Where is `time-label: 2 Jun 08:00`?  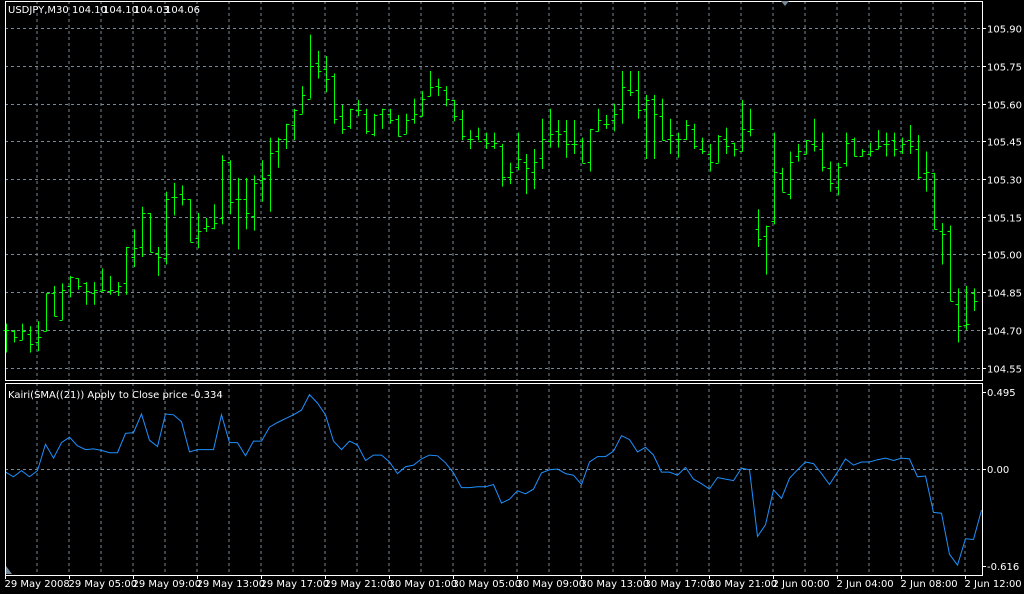
time-label: 2 Jun 08:00 is located at coordinates (929, 584).